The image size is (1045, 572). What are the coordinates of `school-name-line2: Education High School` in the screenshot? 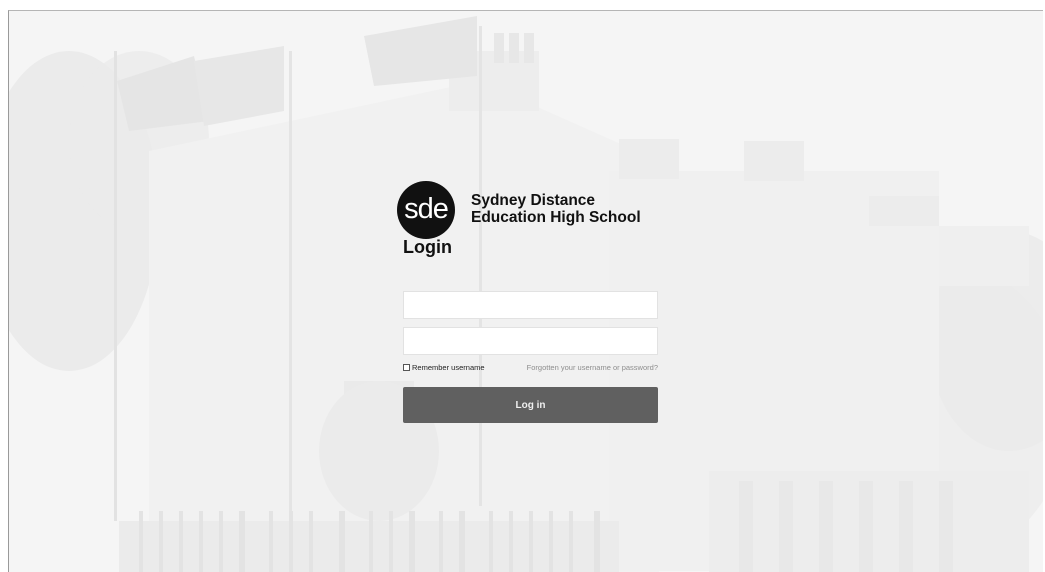 It's located at (556, 217).